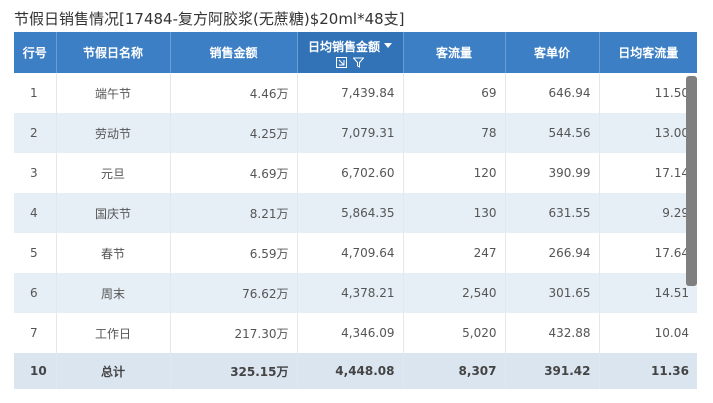 The height and width of the screenshot is (403, 713). Describe the element at coordinates (341, 62) in the screenshot. I see `reset-sort-icon` at that location.